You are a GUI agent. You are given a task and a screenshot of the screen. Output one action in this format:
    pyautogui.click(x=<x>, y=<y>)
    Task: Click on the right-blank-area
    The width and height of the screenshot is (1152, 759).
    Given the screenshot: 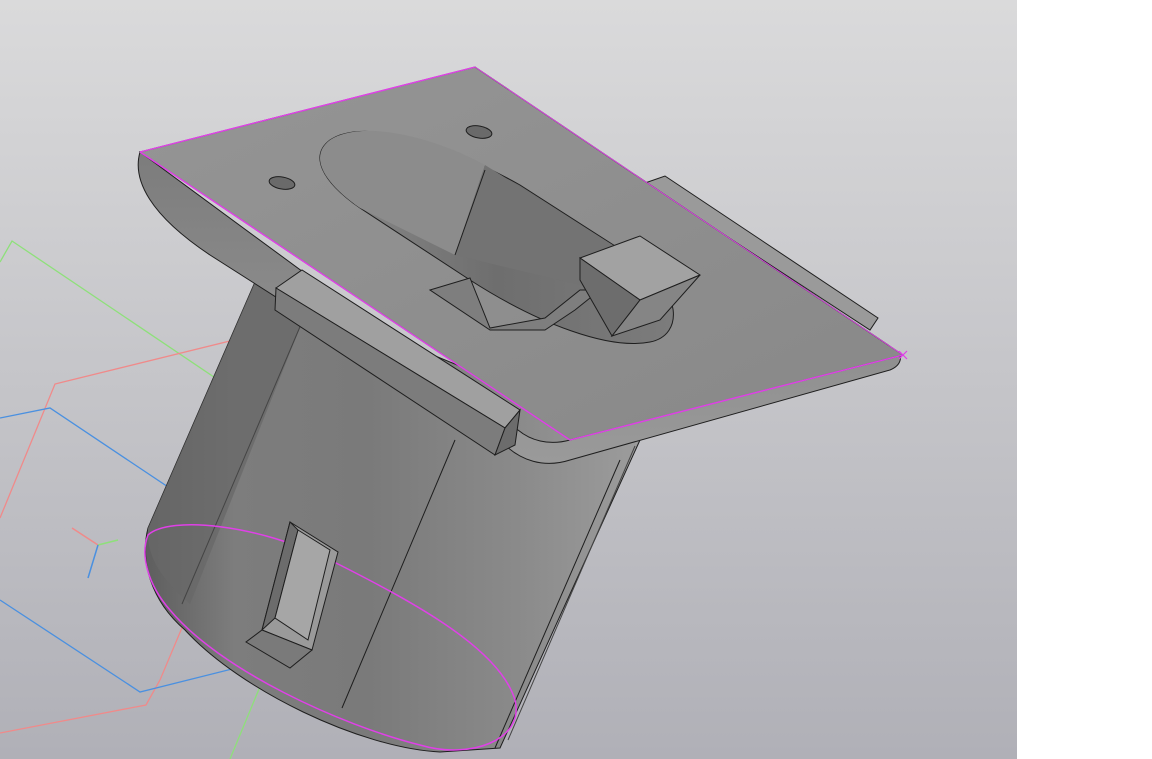 What is the action you would take?
    pyautogui.click(x=1084, y=379)
    